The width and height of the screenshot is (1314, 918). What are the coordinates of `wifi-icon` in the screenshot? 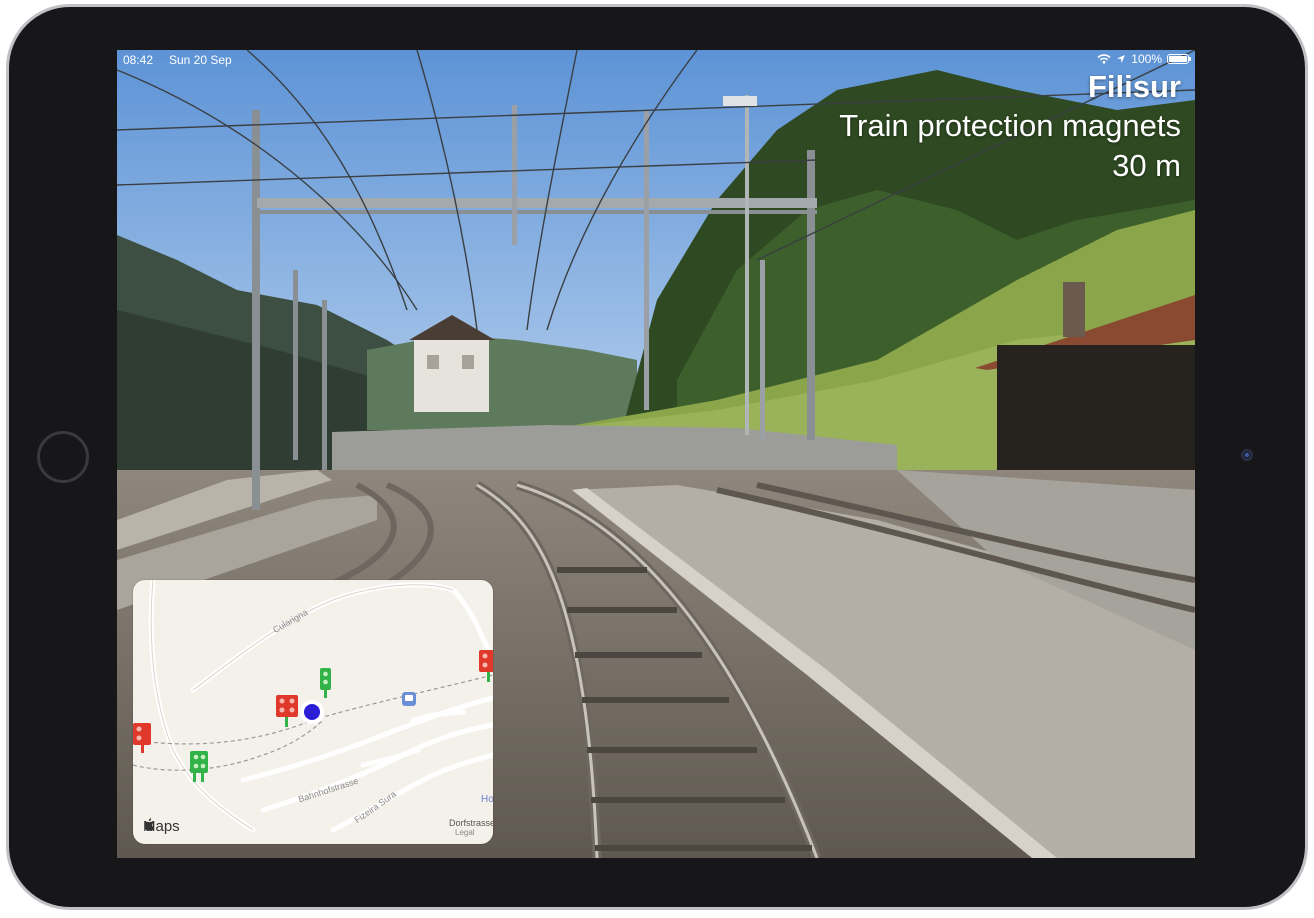 It's located at (1104, 59).